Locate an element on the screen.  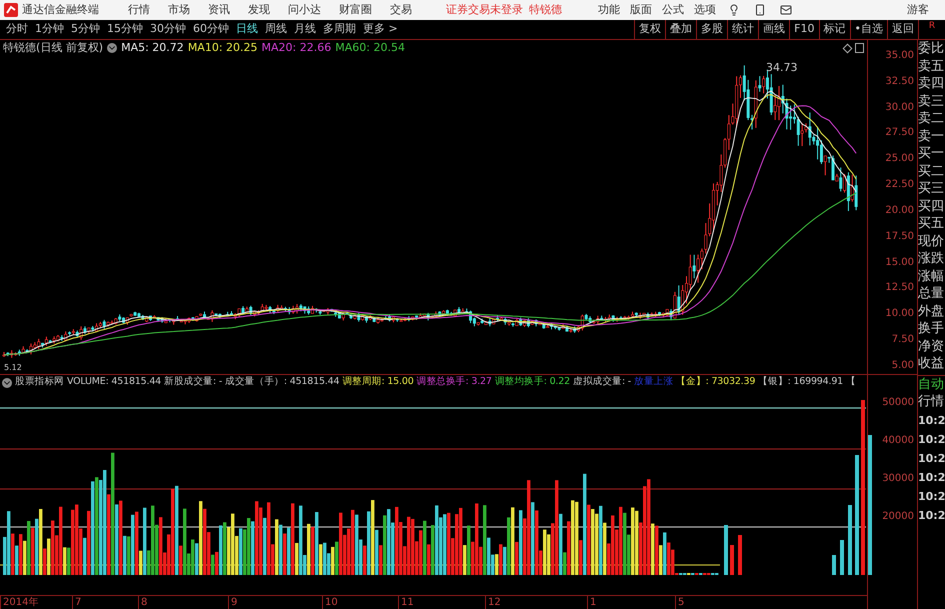
quote-label: 涨跌 is located at coordinates (931, 259).